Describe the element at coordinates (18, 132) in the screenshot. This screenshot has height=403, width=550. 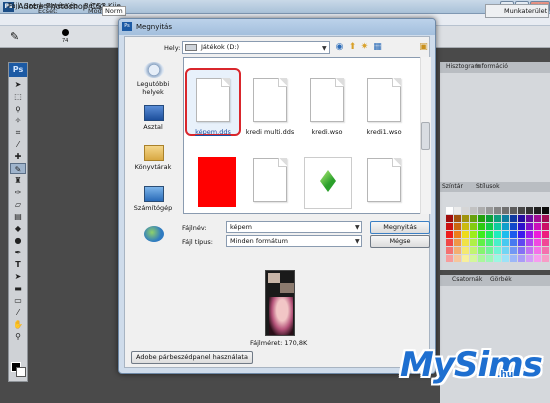
I see `crop-tool-icon: ⌗` at that location.